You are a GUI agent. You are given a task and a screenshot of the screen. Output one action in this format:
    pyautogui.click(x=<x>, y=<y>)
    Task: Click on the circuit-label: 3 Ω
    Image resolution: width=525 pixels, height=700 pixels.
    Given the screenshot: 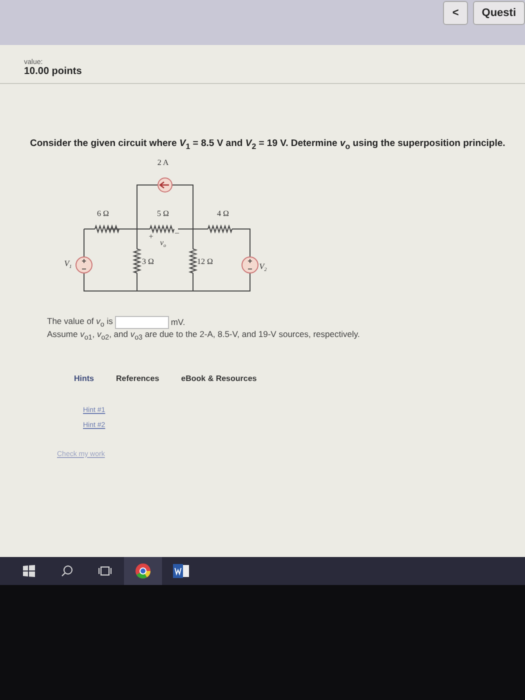 What is the action you would take?
    pyautogui.click(x=148, y=261)
    